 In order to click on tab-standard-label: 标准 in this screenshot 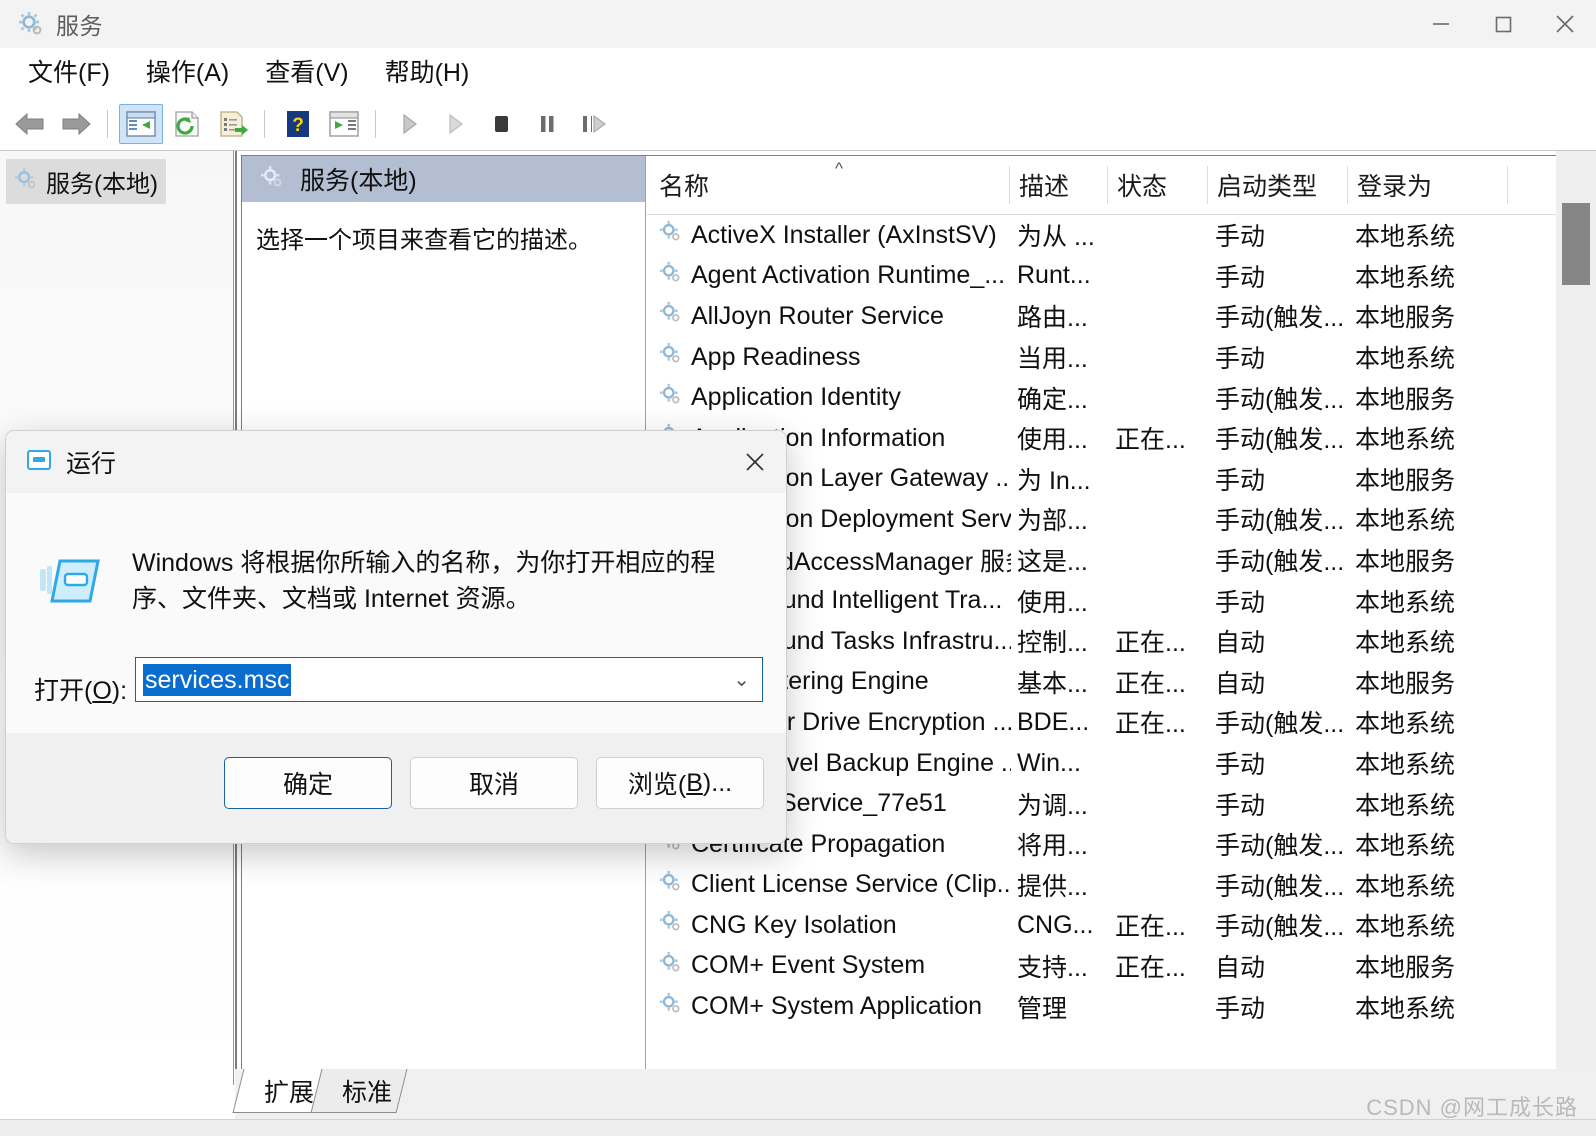, I will do `click(367, 1093)`.